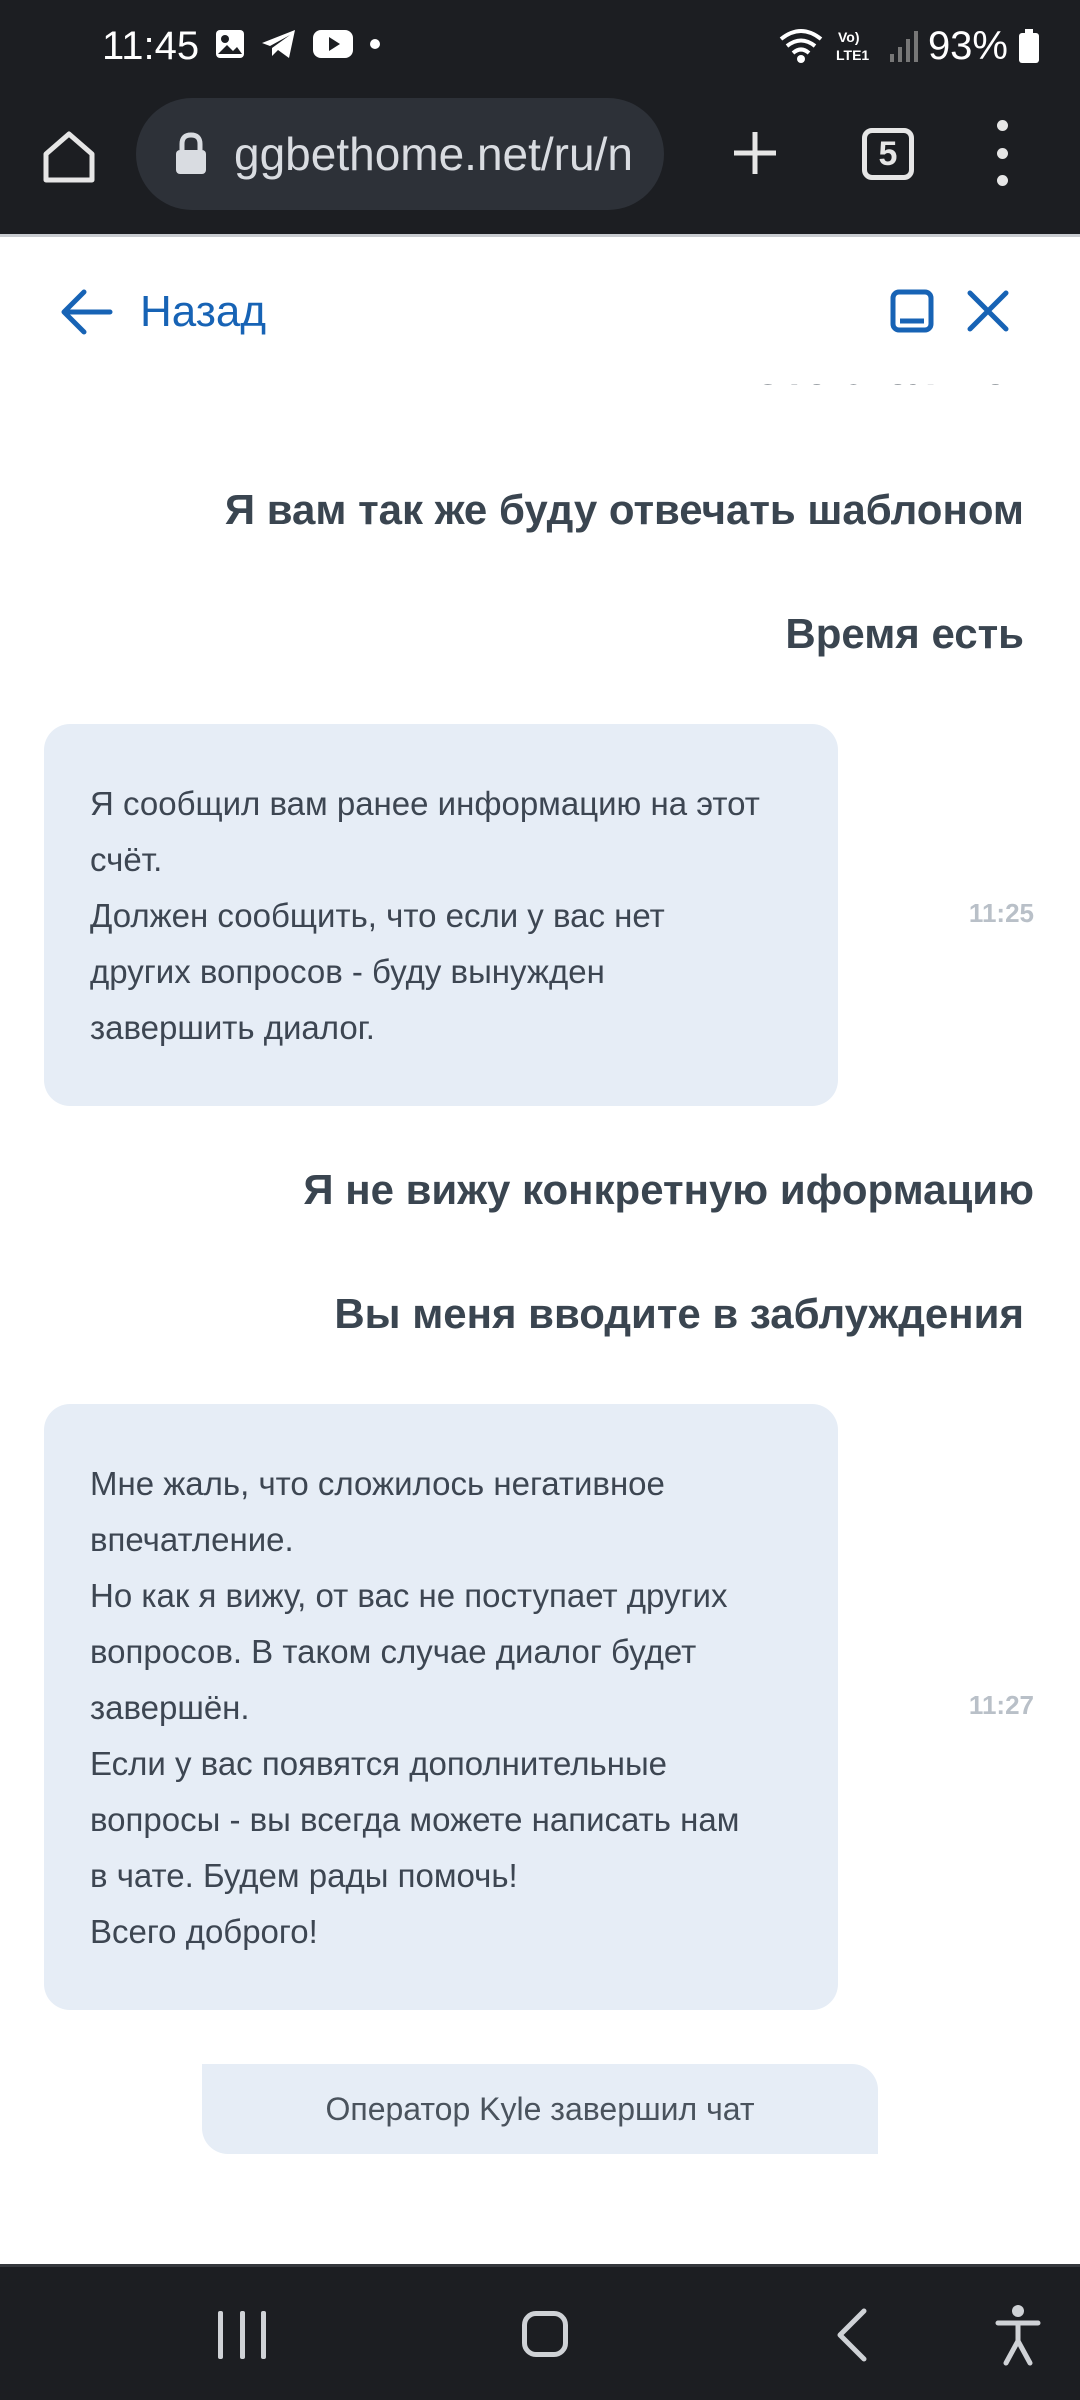  Describe the element at coordinates (433, 154) in the screenshot. I see `url-text: ggbethome.net/ru/n` at that location.